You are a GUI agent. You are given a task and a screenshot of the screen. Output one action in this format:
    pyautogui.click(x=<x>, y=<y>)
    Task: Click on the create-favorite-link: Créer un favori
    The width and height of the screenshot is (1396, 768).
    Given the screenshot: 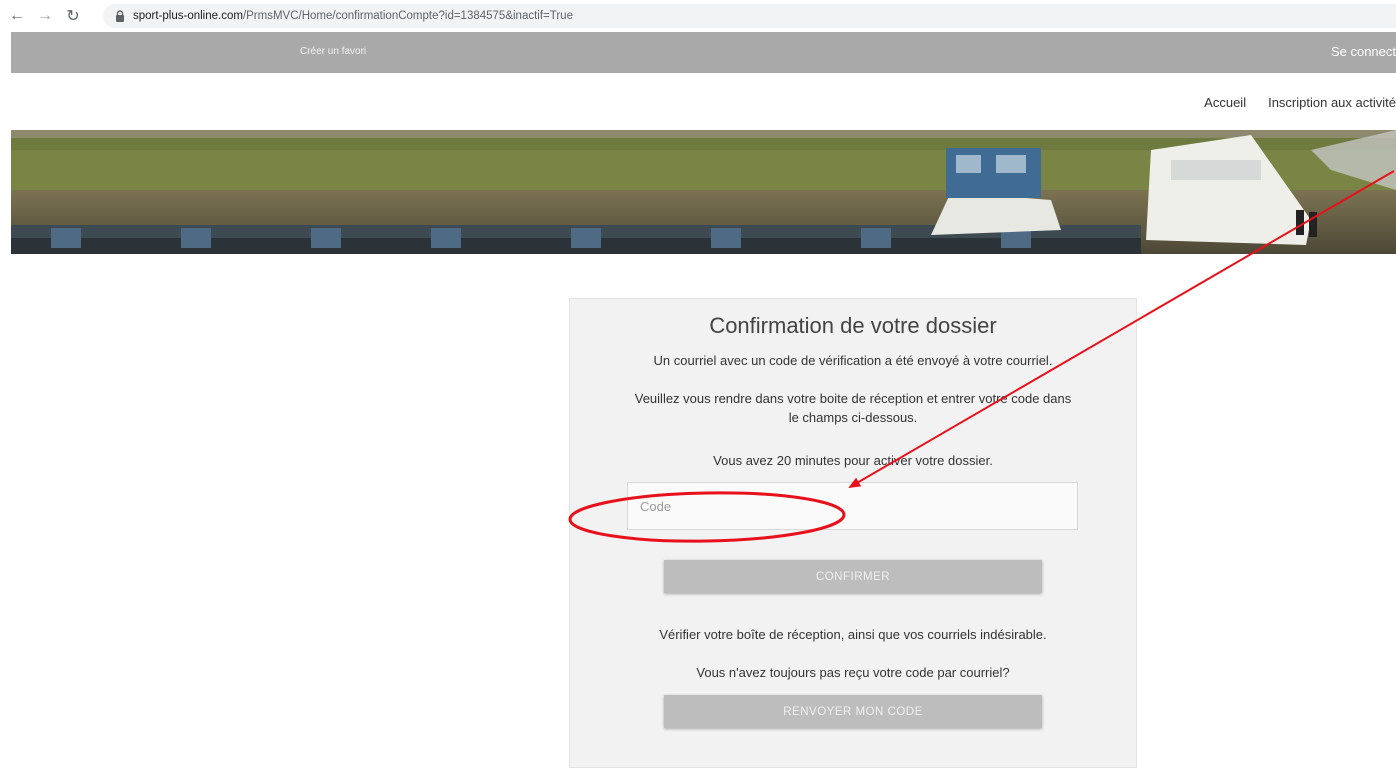 What is the action you would take?
    pyautogui.click(x=333, y=51)
    